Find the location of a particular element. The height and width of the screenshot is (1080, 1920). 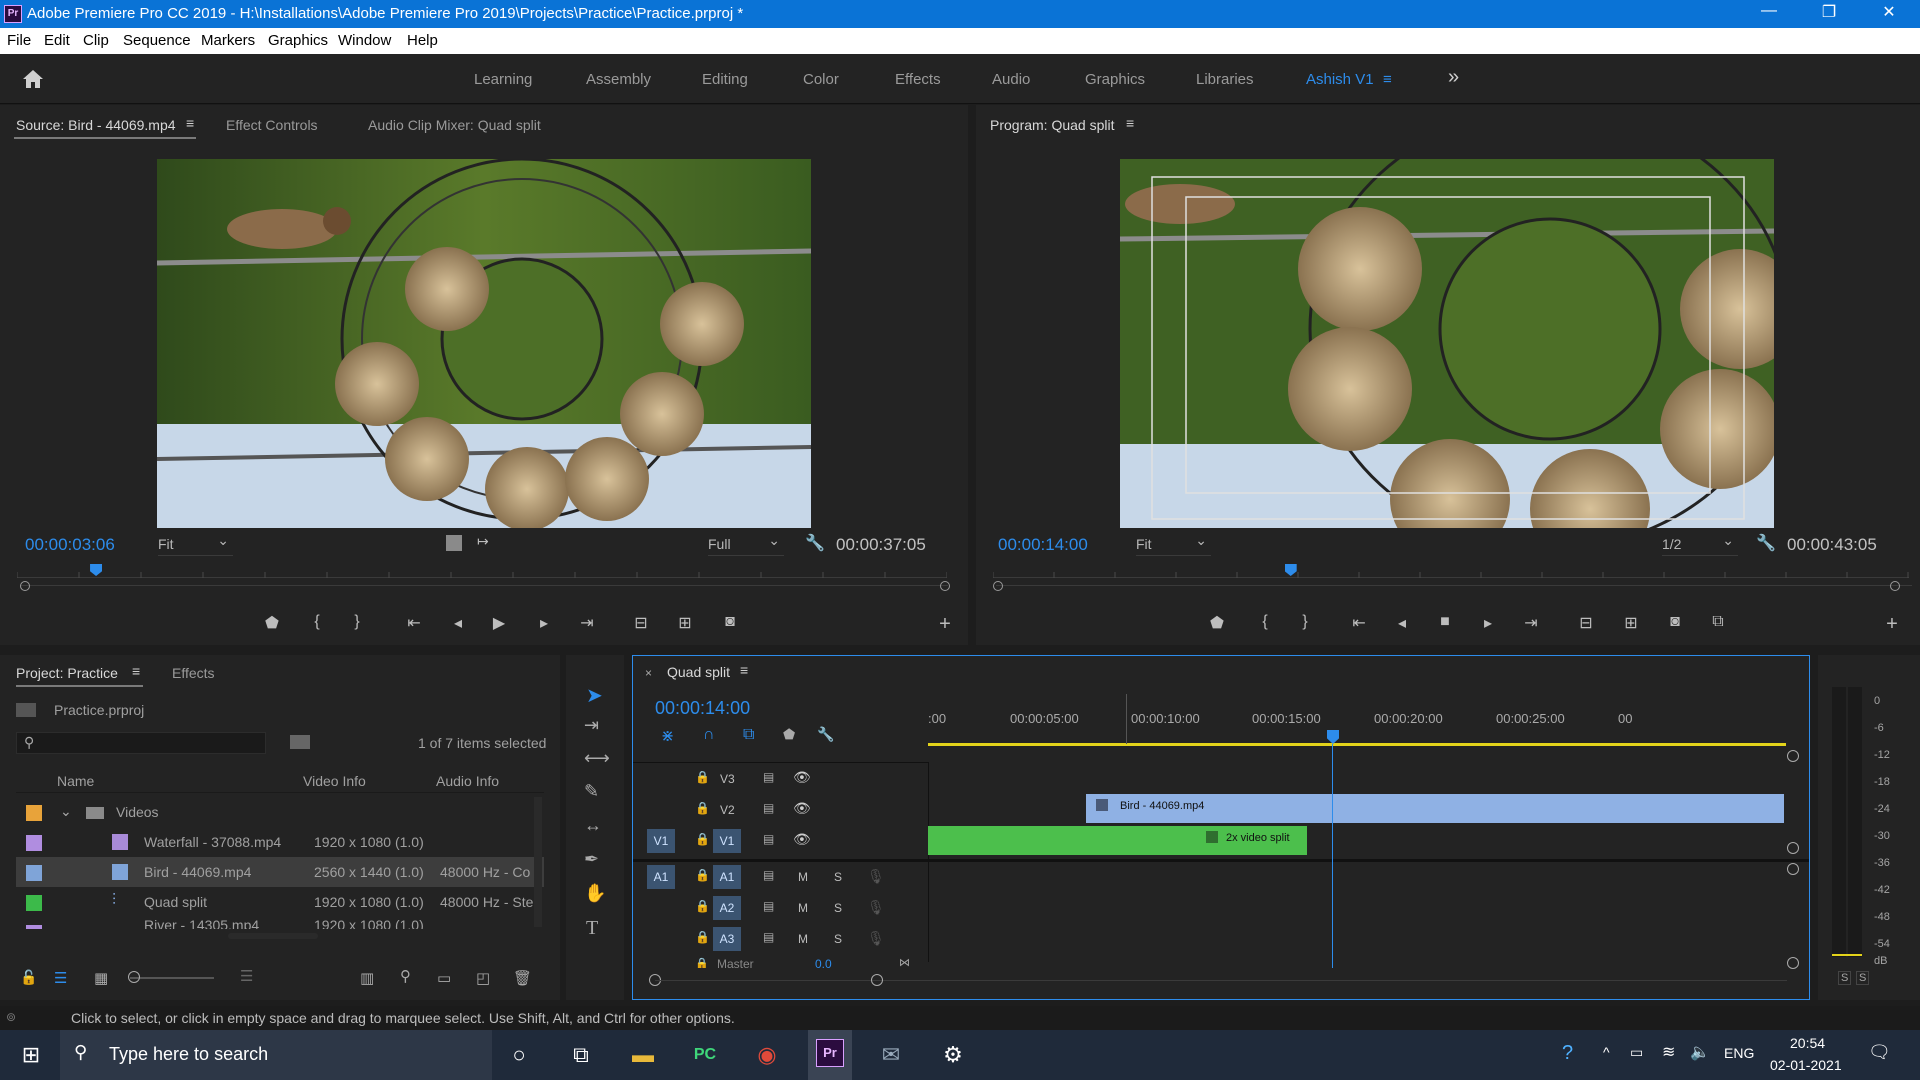

program-add-marker-icon: ⬟ is located at coordinates (1217, 623).